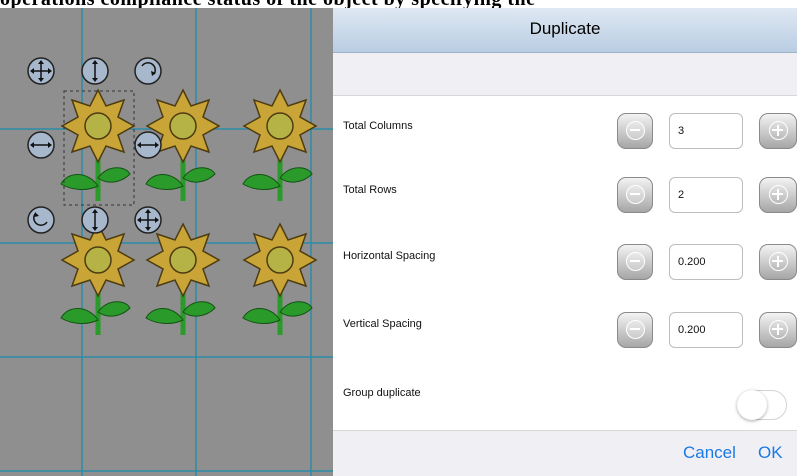 The image size is (797, 476). Describe the element at coordinates (706, 262) in the screenshot. I see `horizontal-spacing-field: 0.200` at that location.